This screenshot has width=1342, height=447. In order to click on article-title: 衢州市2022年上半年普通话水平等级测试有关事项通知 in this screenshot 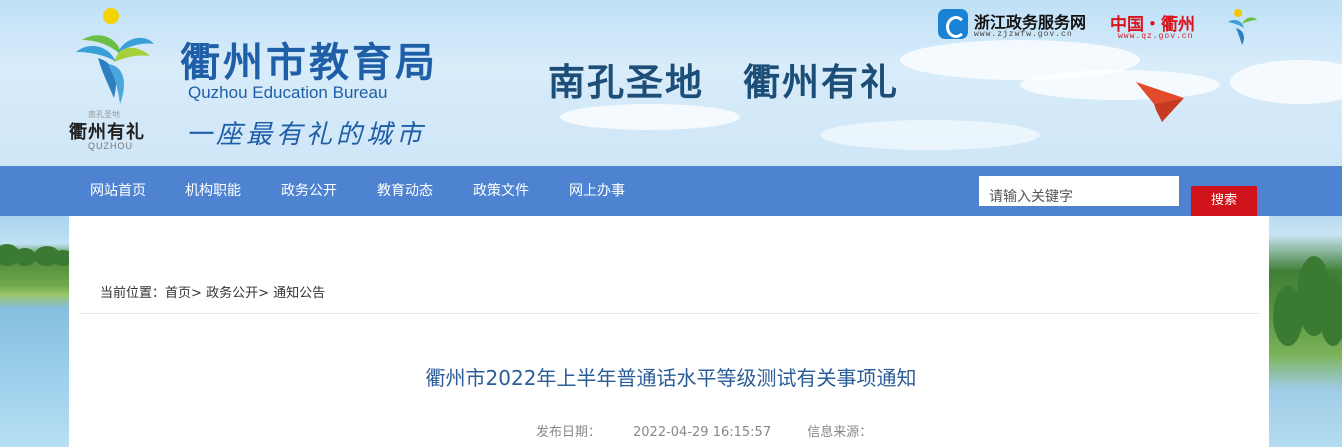, I will do `click(671, 378)`.